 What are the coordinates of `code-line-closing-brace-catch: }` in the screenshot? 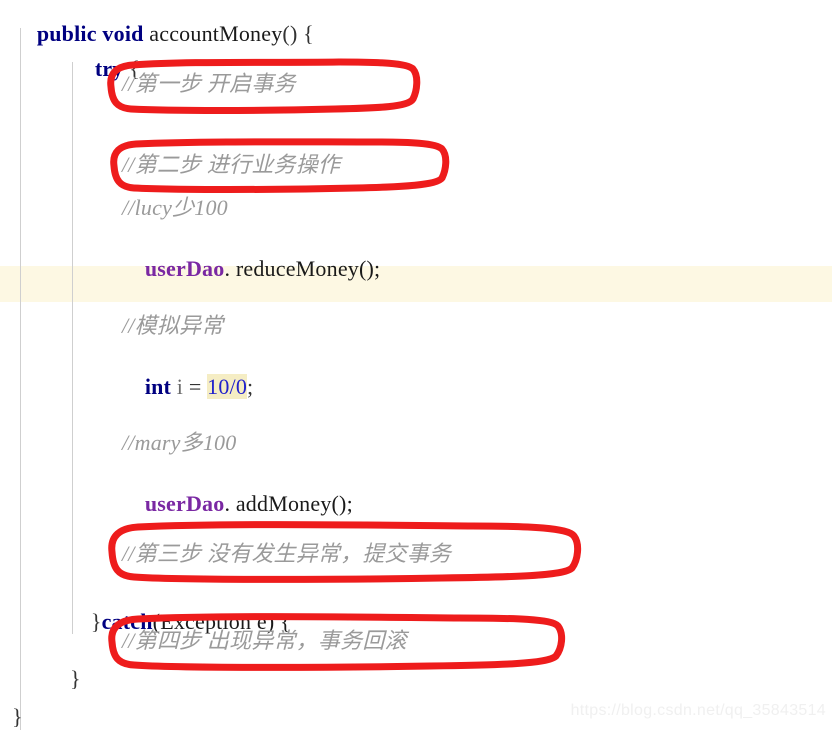 It's located at (75, 679).